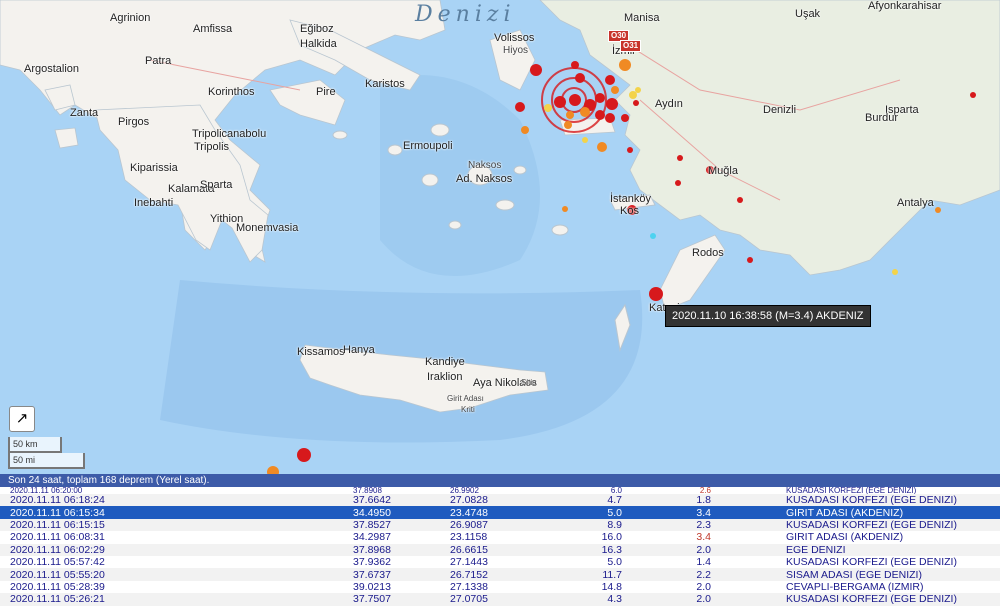  What do you see at coordinates (326, 92) in the screenshot?
I see `place-label: Pire` at bounding box center [326, 92].